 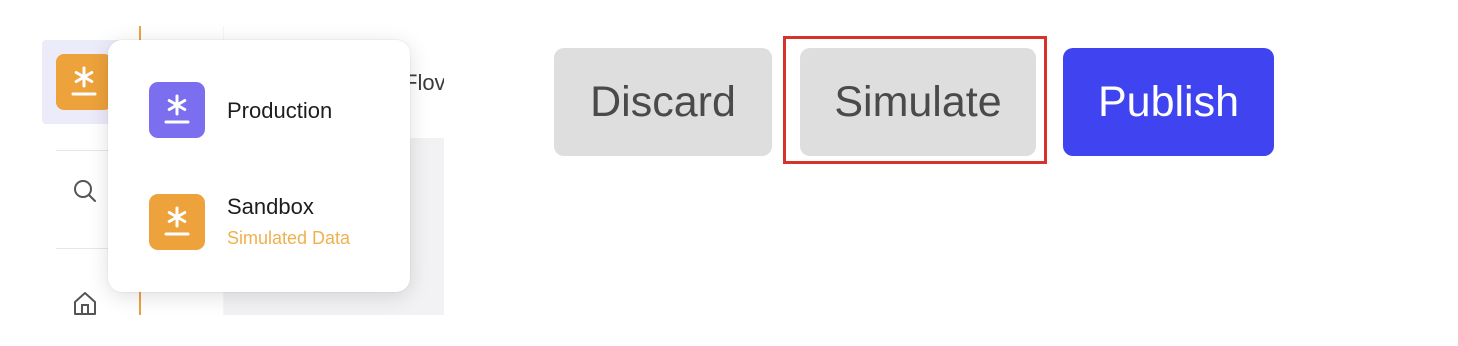 What do you see at coordinates (85, 301) in the screenshot?
I see `home-icon` at bounding box center [85, 301].